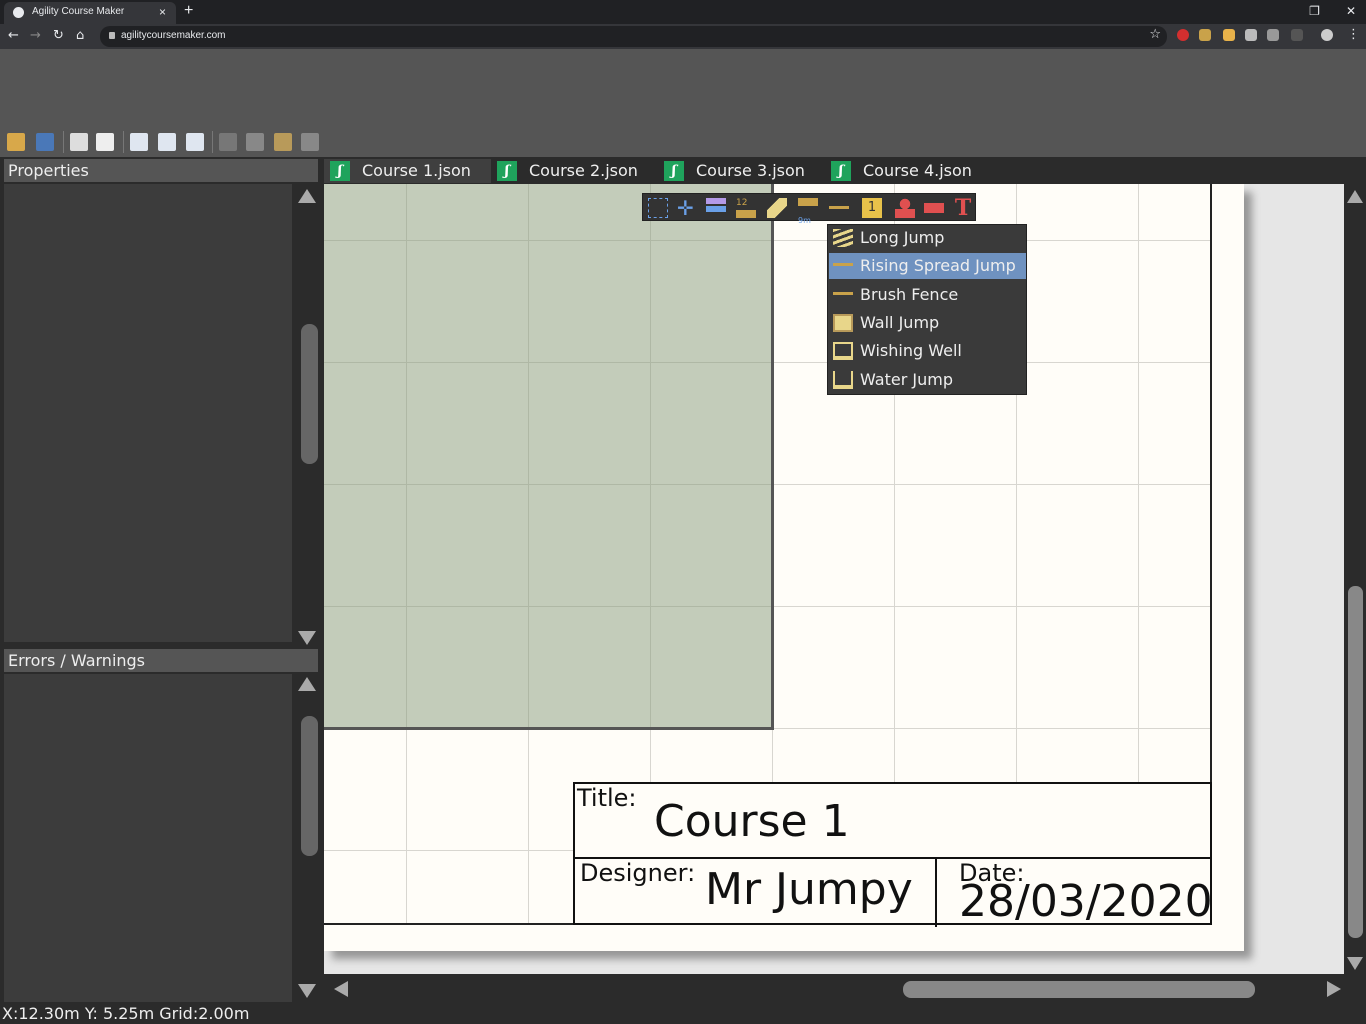 Image resolution: width=1366 pixels, height=1024 pixels. What do you see at coordinates (905, 208) in the screenshot?
I see `judge-icon` at bounding box center [905, 208].